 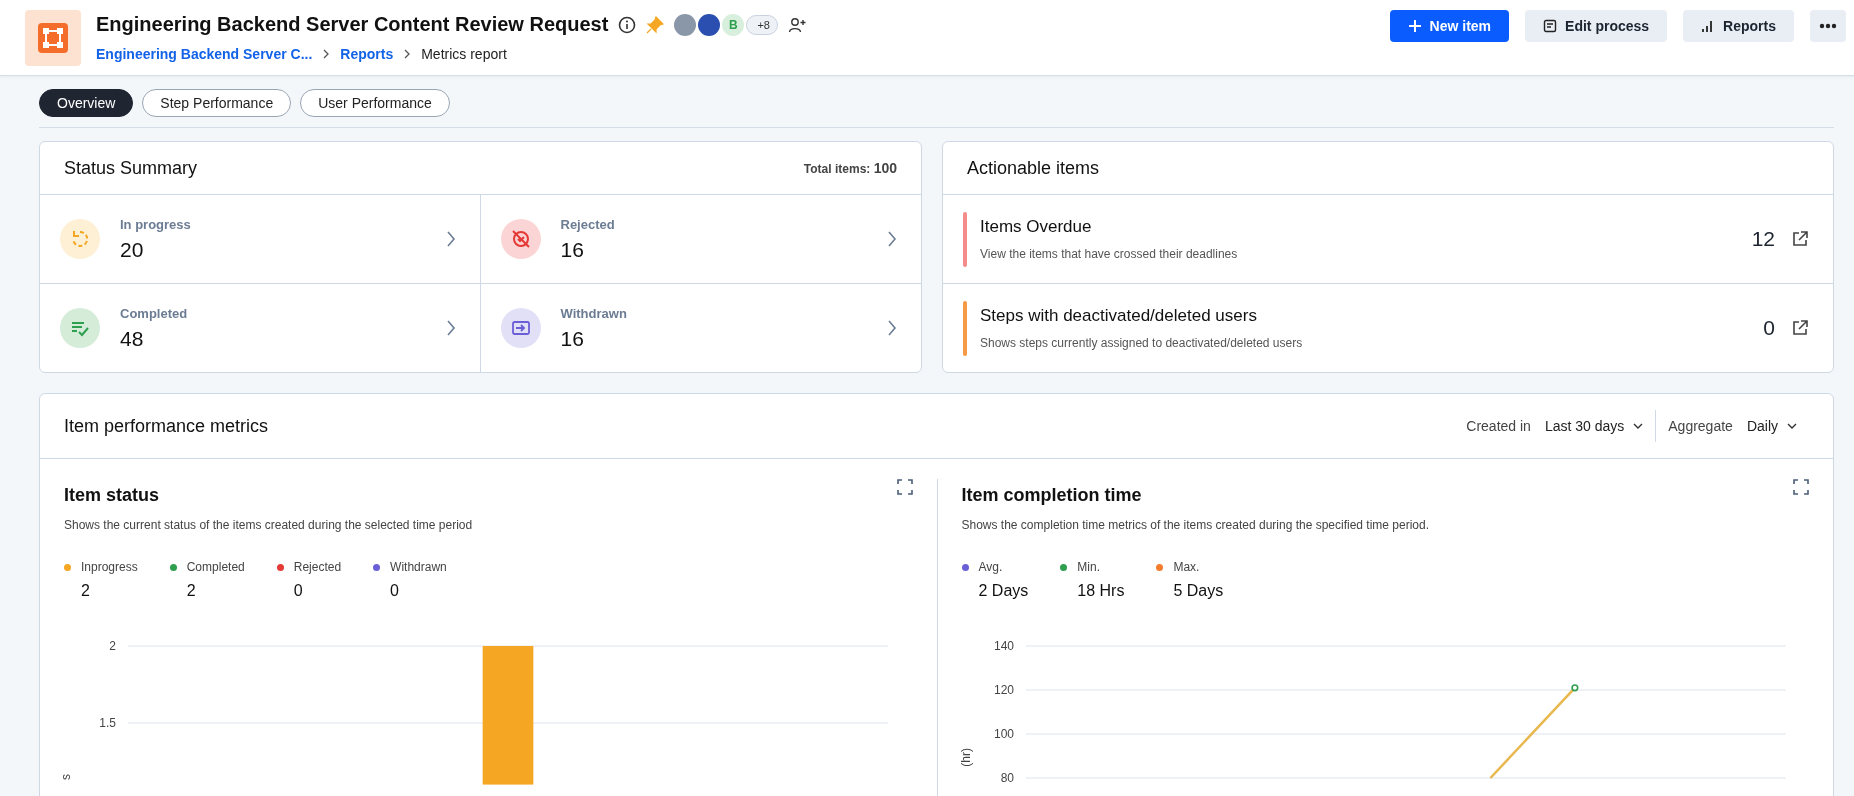 I want to click on legend-label: Completed, so click(x=215, y=567).